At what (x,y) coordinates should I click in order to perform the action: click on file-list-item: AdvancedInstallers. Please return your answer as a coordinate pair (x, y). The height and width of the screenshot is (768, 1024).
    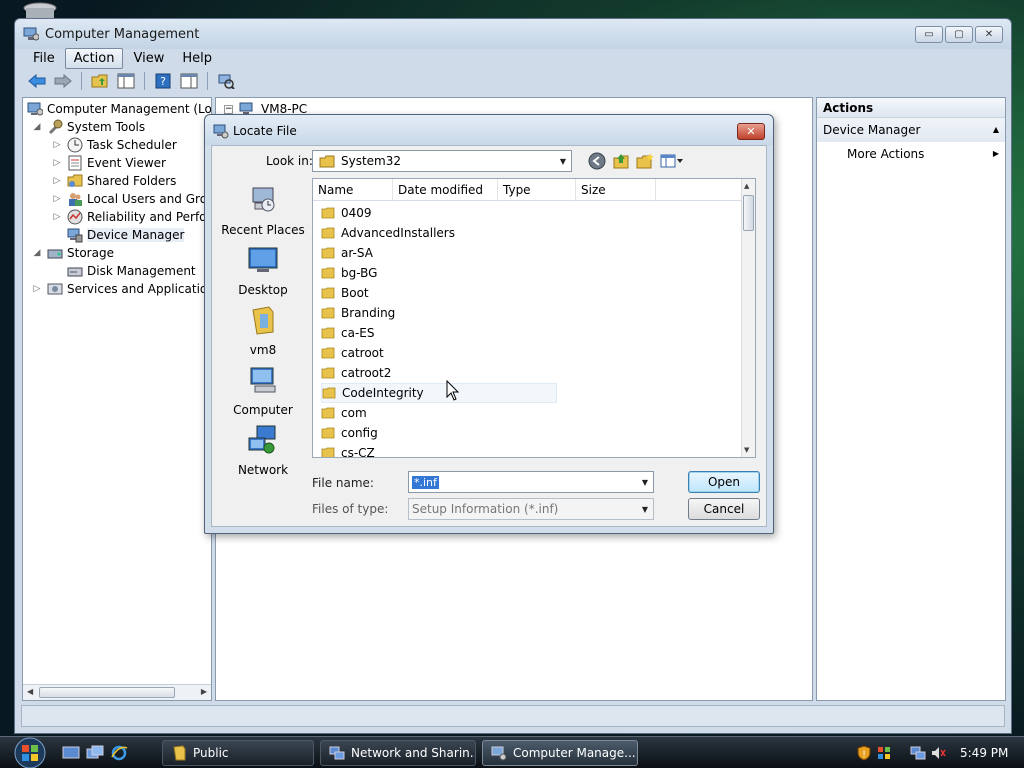
    Looking at the image, I should click on (439, 233).